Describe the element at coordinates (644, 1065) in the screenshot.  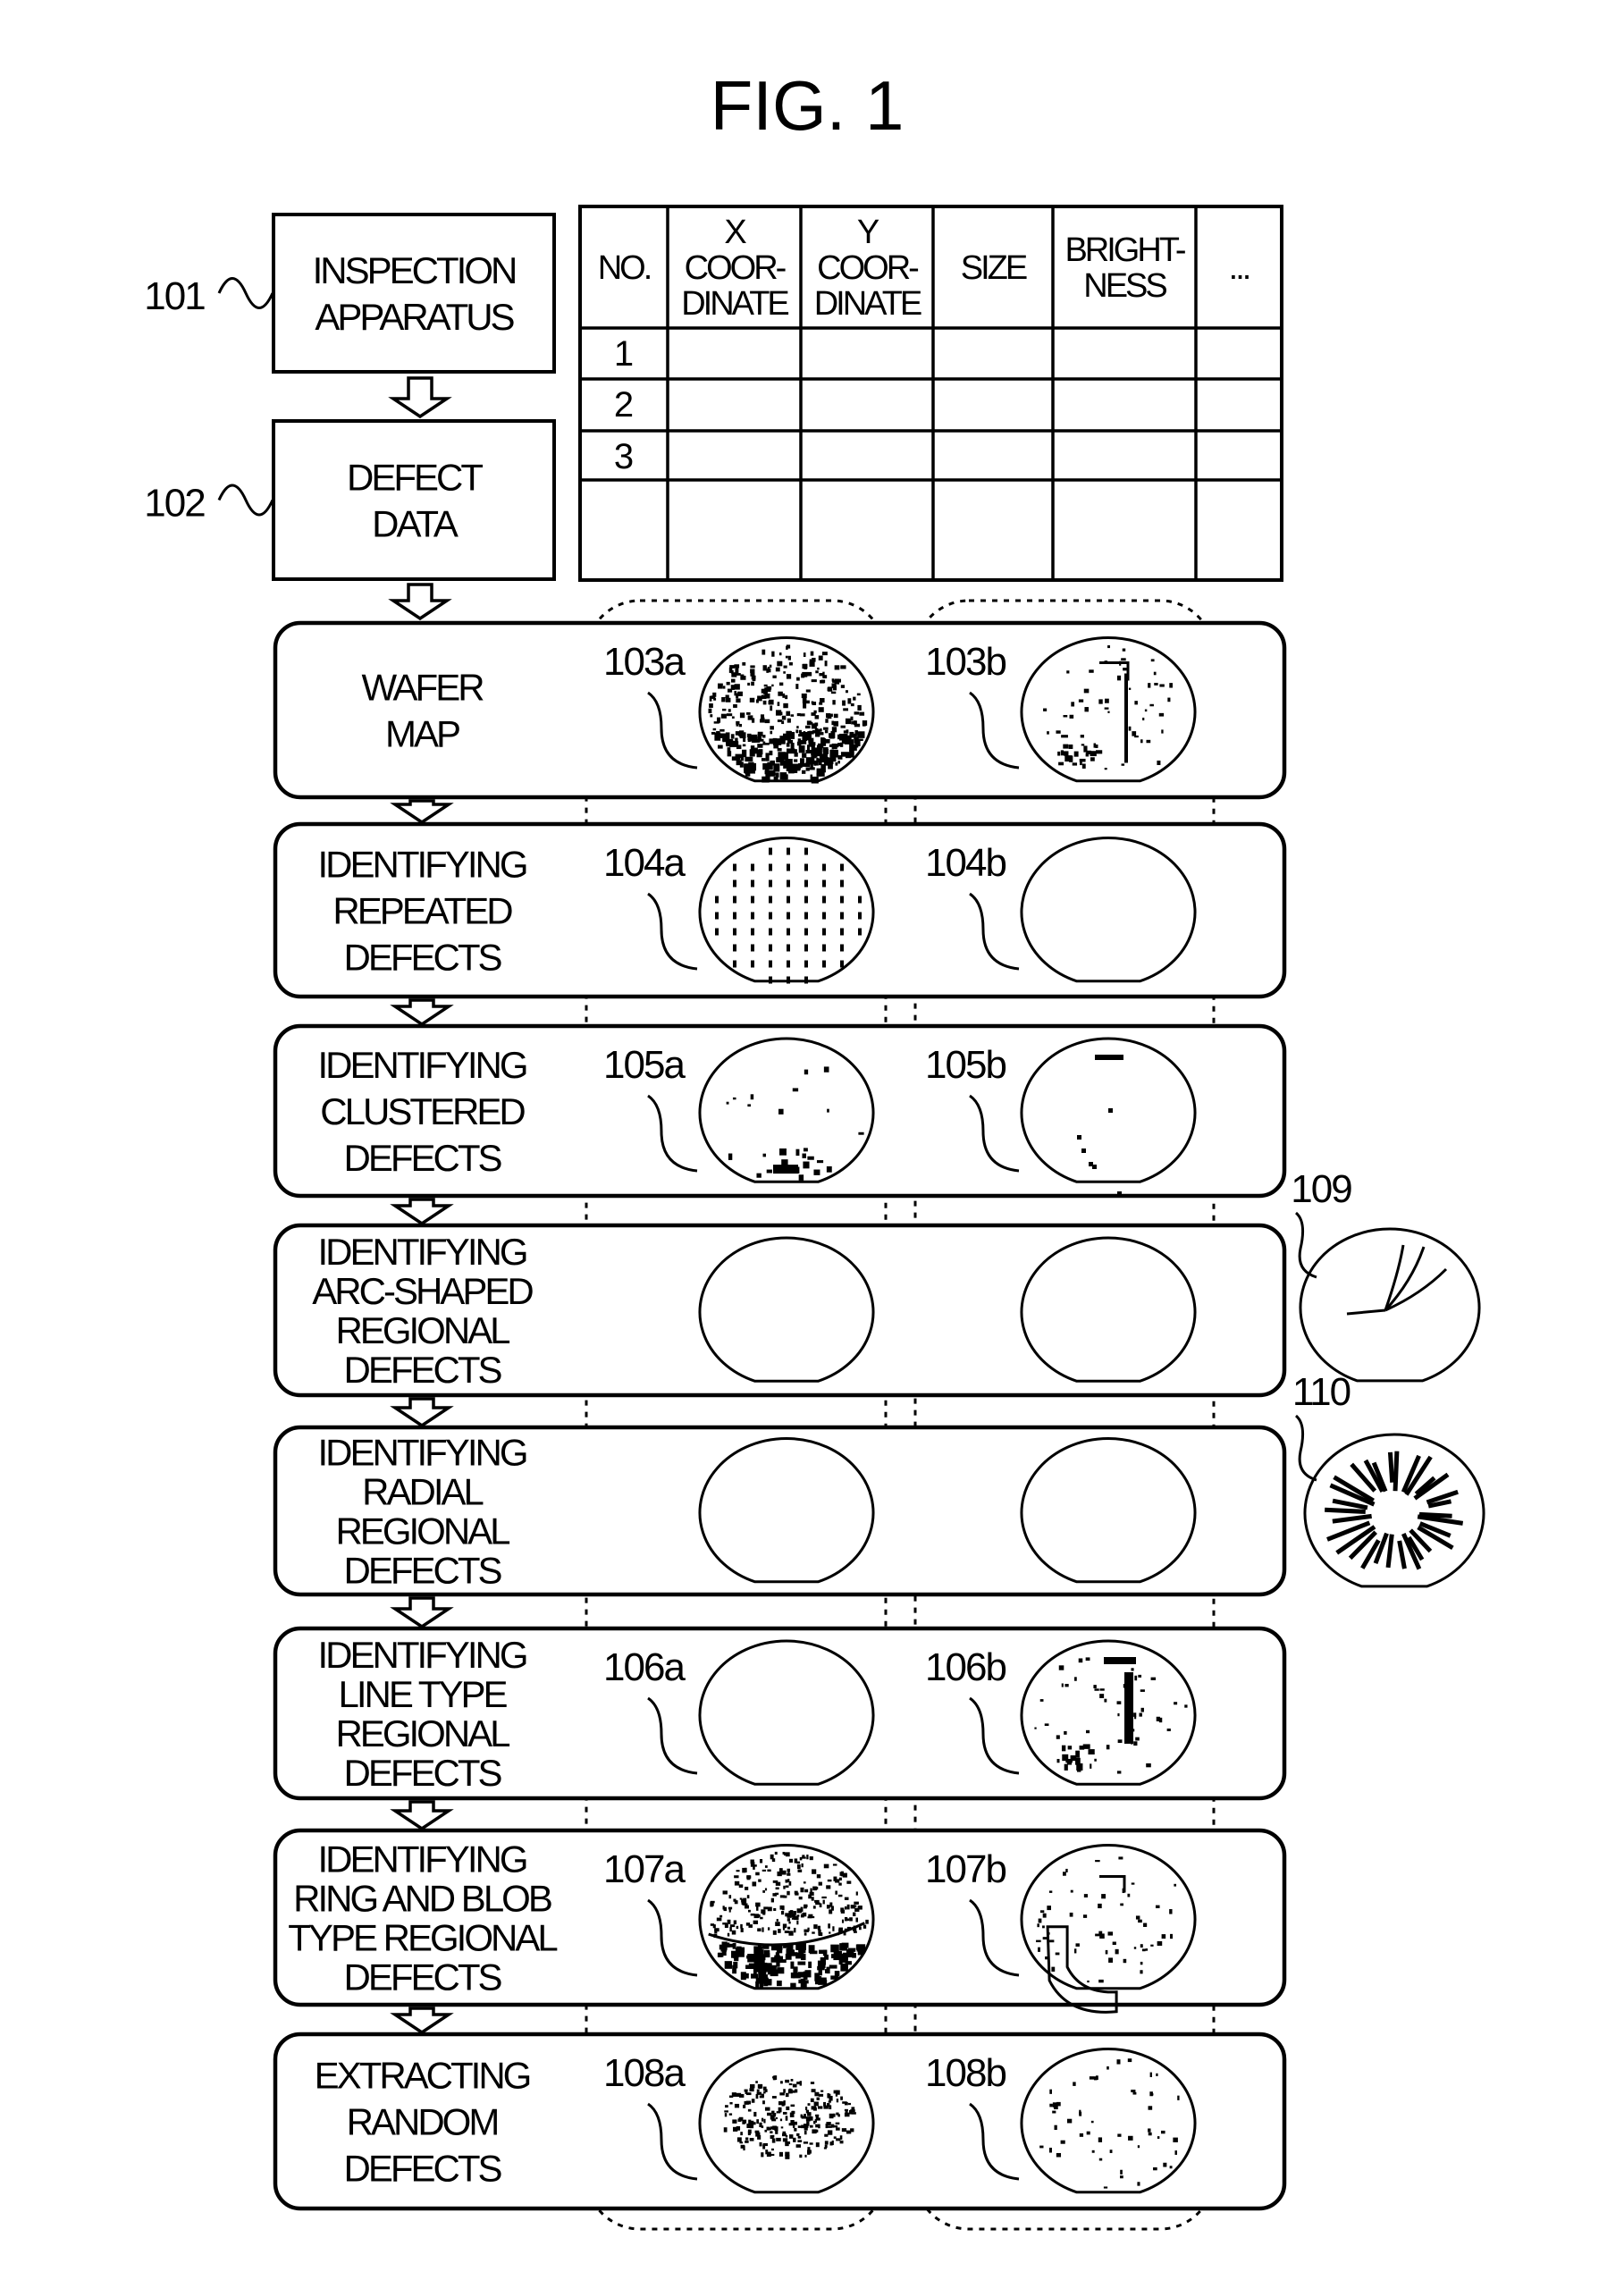
I see `reference-numeral: 105a` at that location.